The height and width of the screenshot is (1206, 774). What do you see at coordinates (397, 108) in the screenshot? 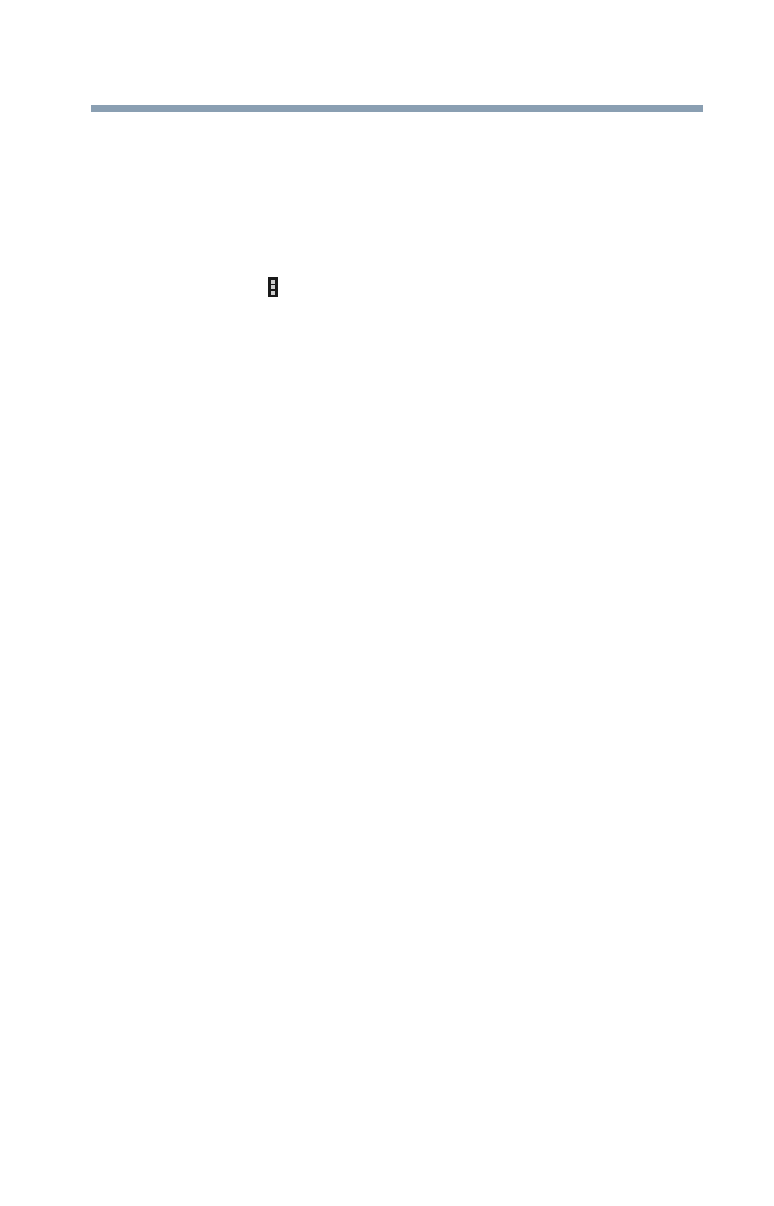
I see `header-rule` at bounding box center [397, 108].